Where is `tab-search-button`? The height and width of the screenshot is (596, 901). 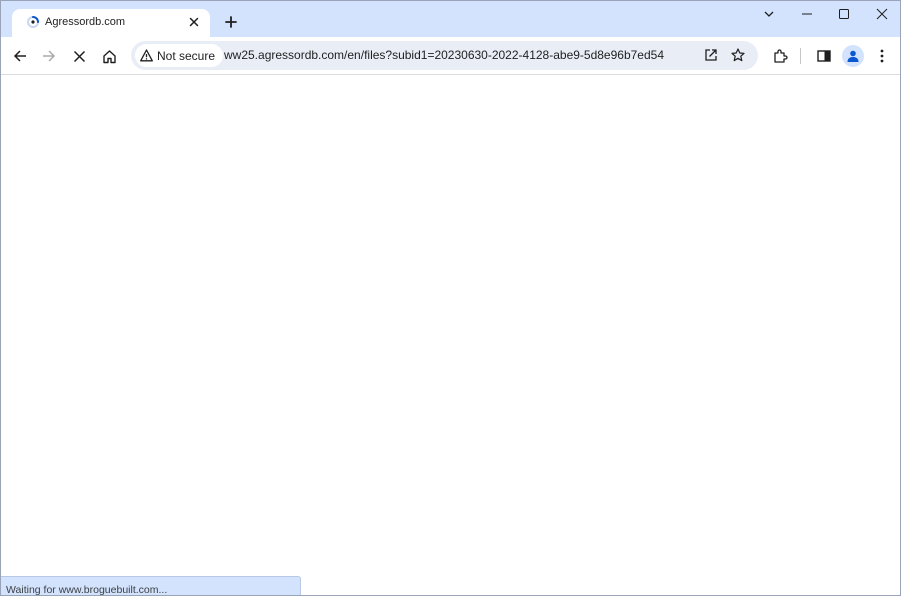
tab-search-button is located at coordinates (769, 14).